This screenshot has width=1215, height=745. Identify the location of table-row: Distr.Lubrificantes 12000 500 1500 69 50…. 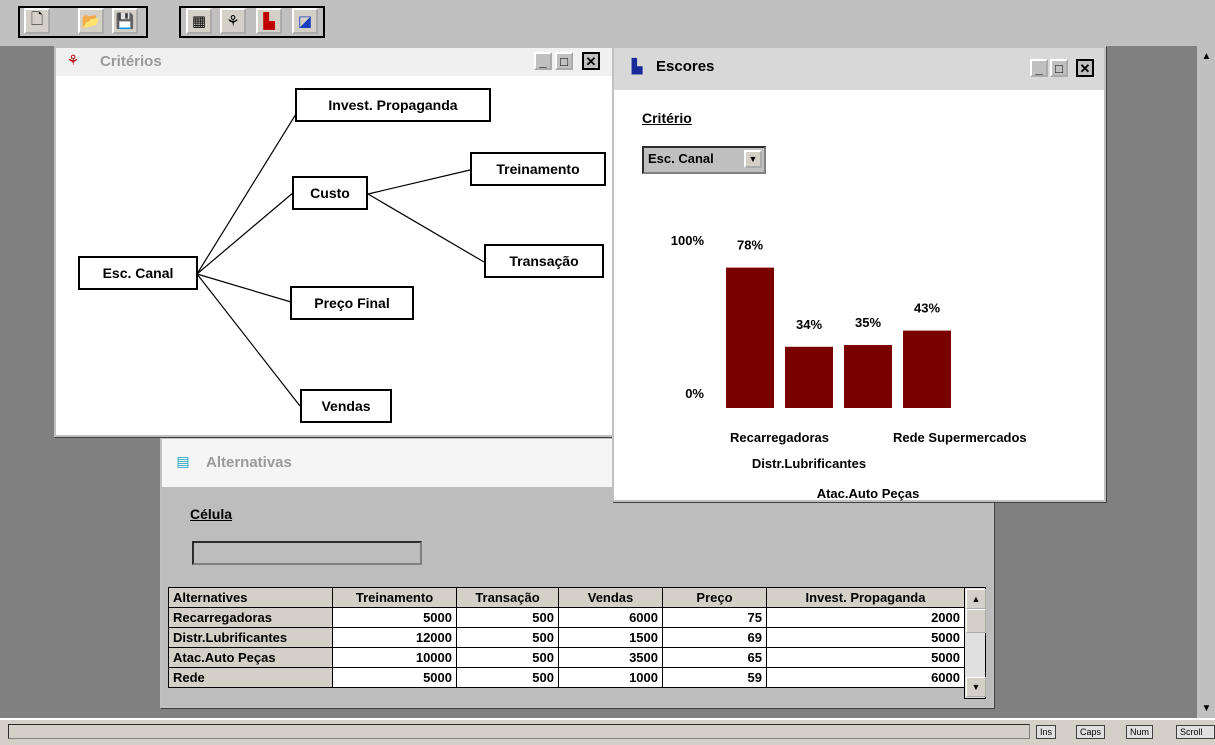
(566, 637).